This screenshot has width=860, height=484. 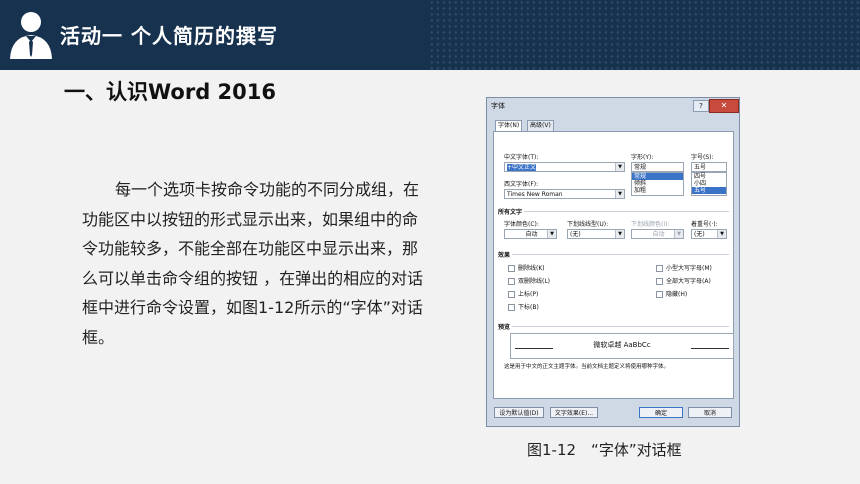 What do you see at coordinates (510, 212) in the screenshot?
I see `all-text-section: 所有文字` at bounding box center [510, 212].